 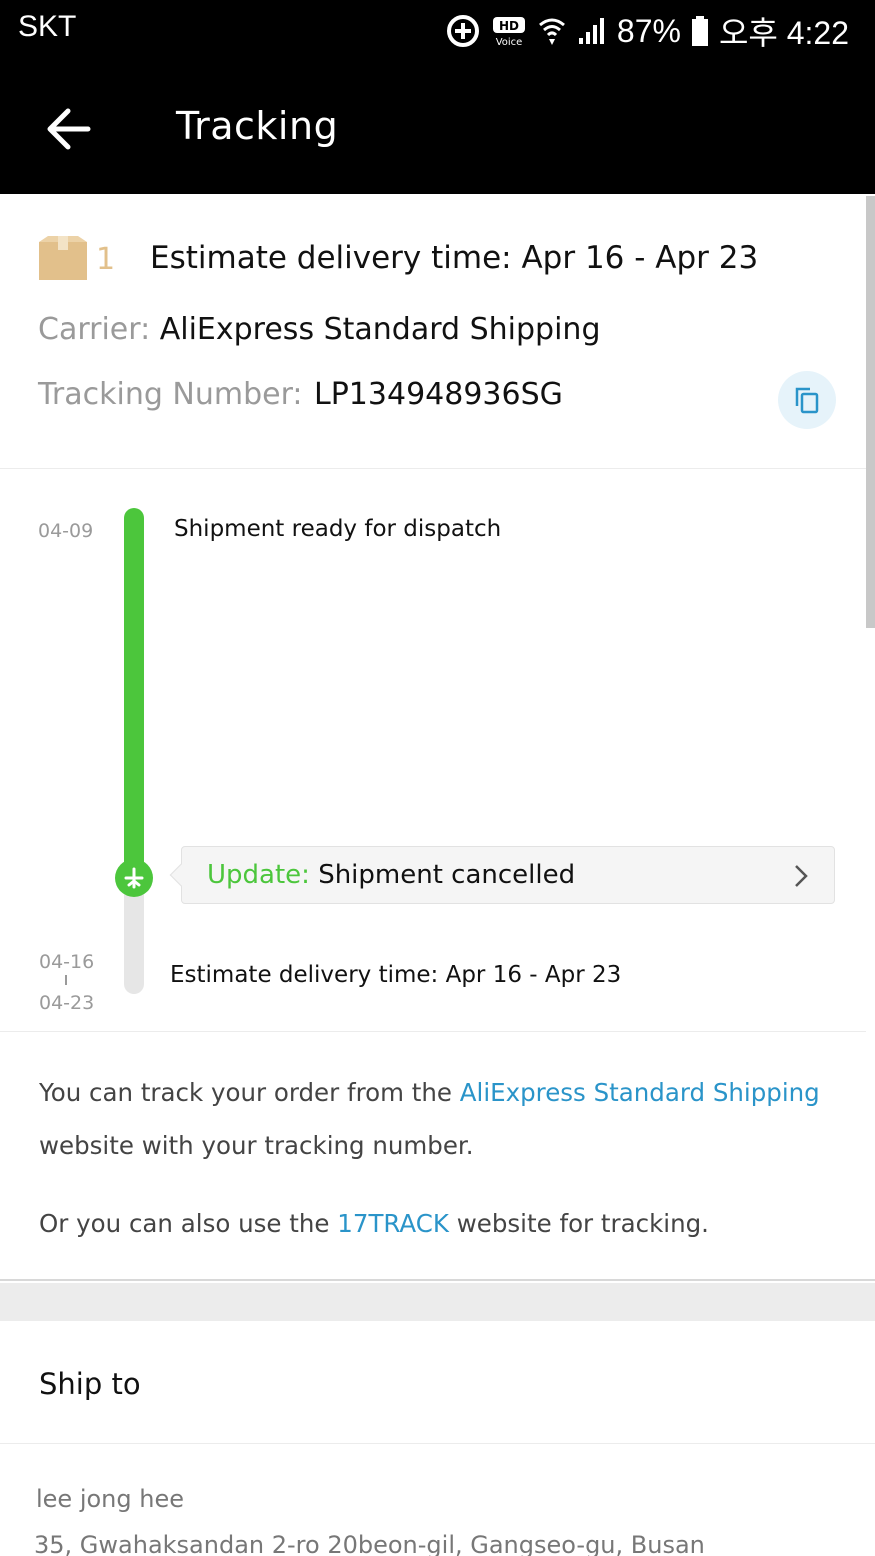 What do you see at coordinates (447, 875) in the screenshot?
I see `update-status: Shipment cancelled` at bounding box center [447, 875].